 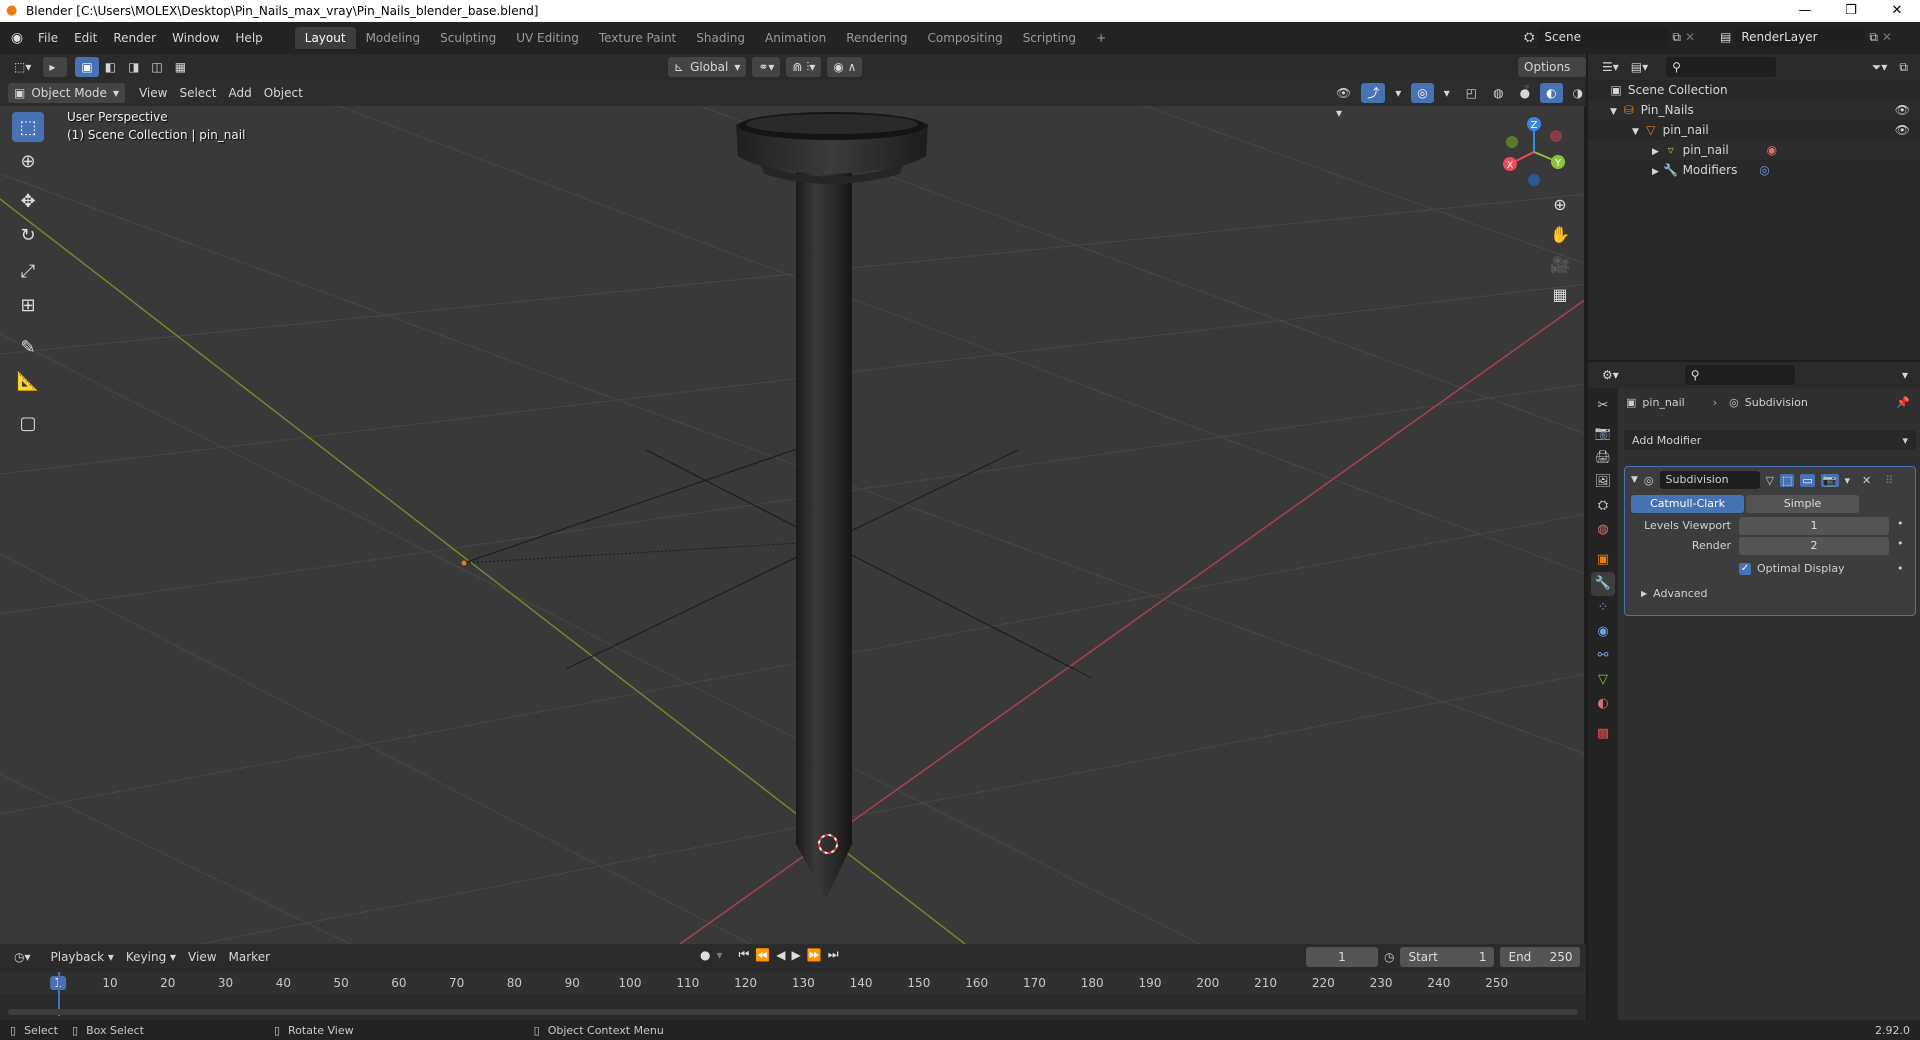 I want to click on menu-render: Render, so click(x=134, y=38).